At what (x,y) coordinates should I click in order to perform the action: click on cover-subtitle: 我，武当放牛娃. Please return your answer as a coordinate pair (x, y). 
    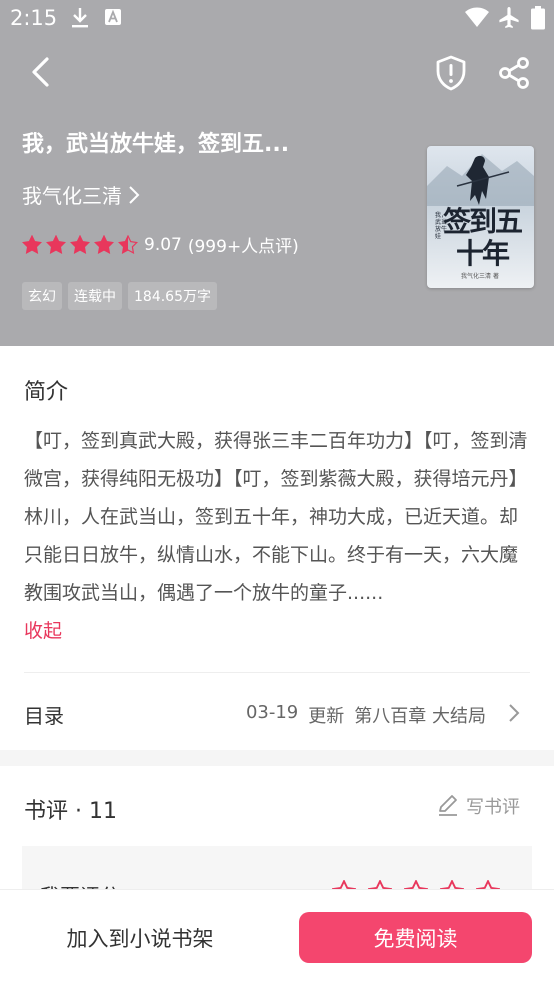
    Looking at the image, I should click on (441, 226).